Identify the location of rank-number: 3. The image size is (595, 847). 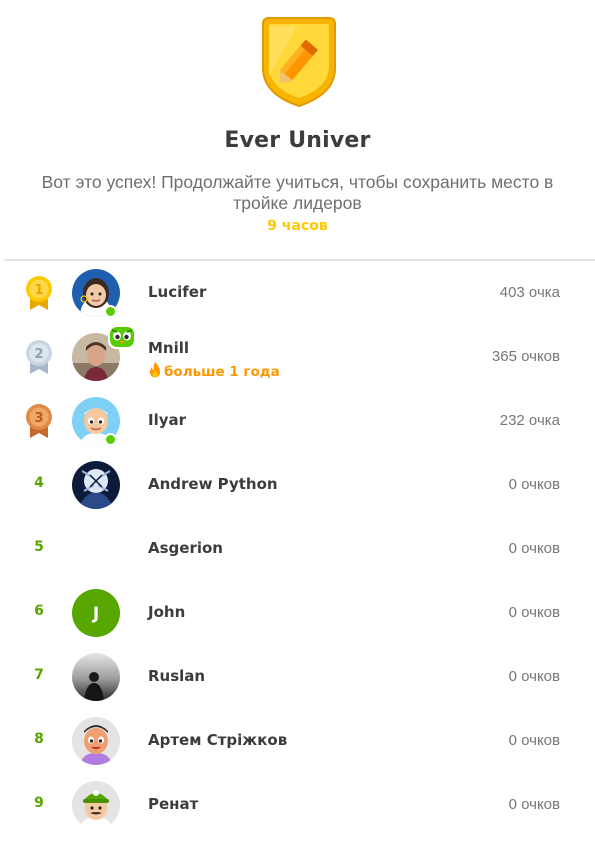
(38, 418).